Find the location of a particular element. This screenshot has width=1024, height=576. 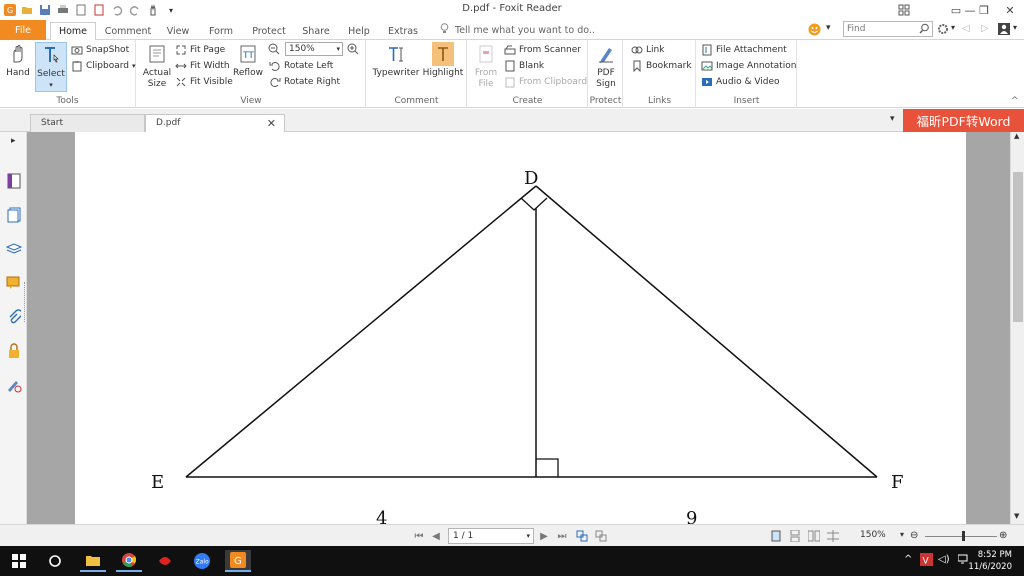

page-dropdown-icon: ▾ is located at coordinates (528, 536).